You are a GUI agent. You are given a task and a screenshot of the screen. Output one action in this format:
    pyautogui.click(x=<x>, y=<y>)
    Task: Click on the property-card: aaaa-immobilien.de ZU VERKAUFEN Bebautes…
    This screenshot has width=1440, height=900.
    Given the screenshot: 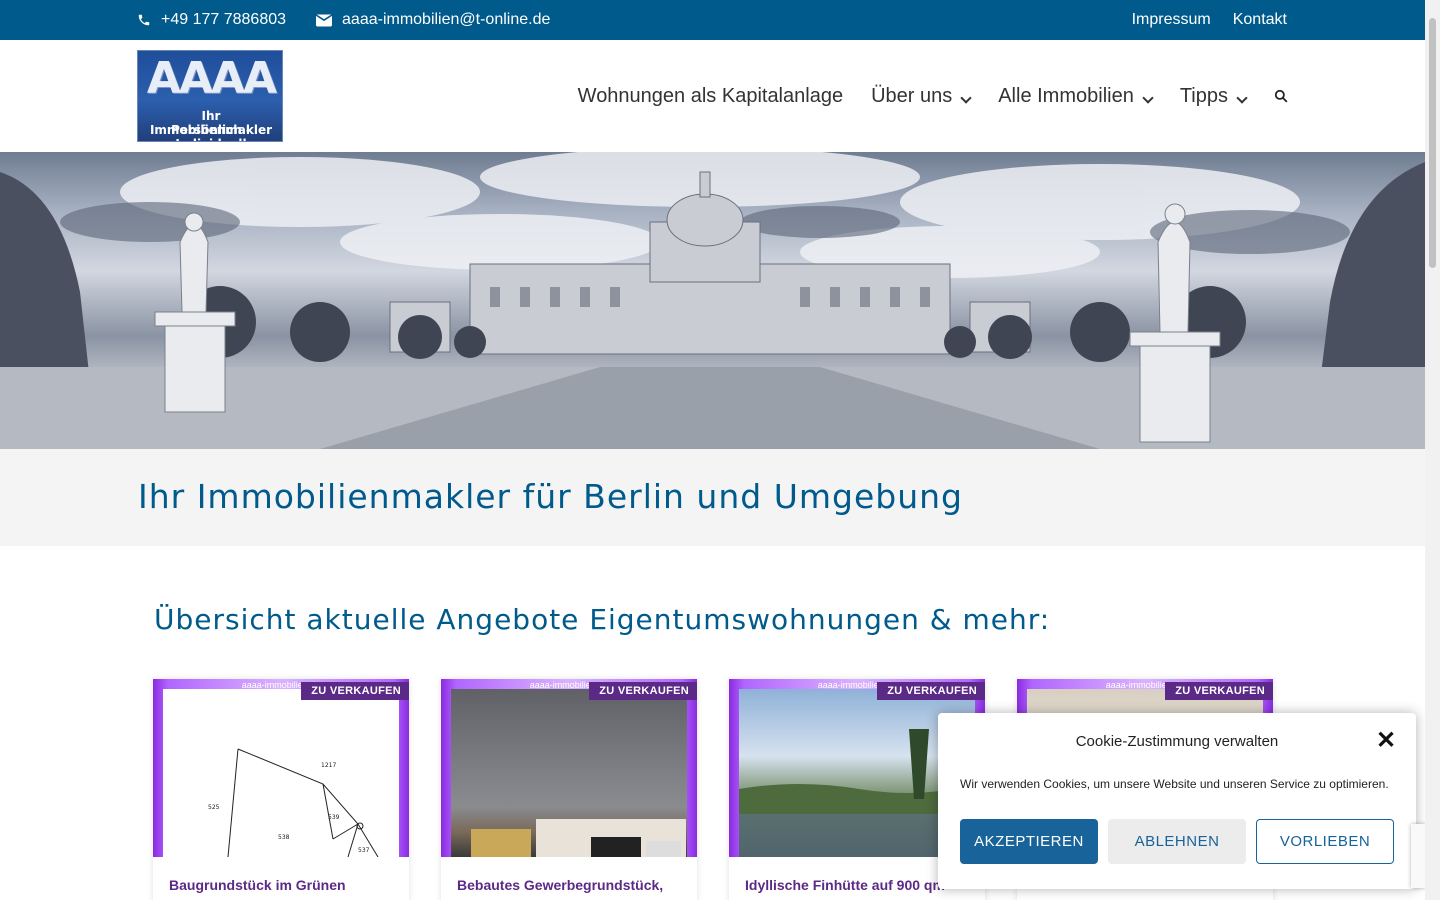 What is the action you would take?
    pyautogui.click(x=569, y=789)
    